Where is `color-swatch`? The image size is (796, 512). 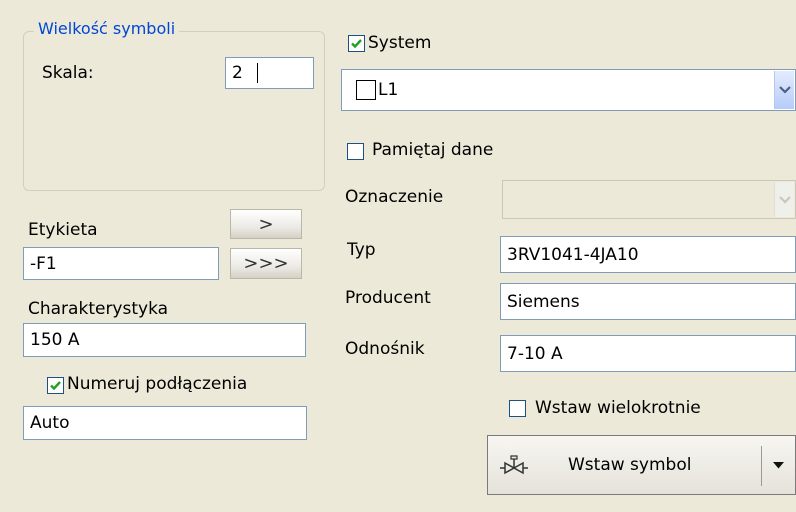 color-swatch is located at coordinates (366, 90).